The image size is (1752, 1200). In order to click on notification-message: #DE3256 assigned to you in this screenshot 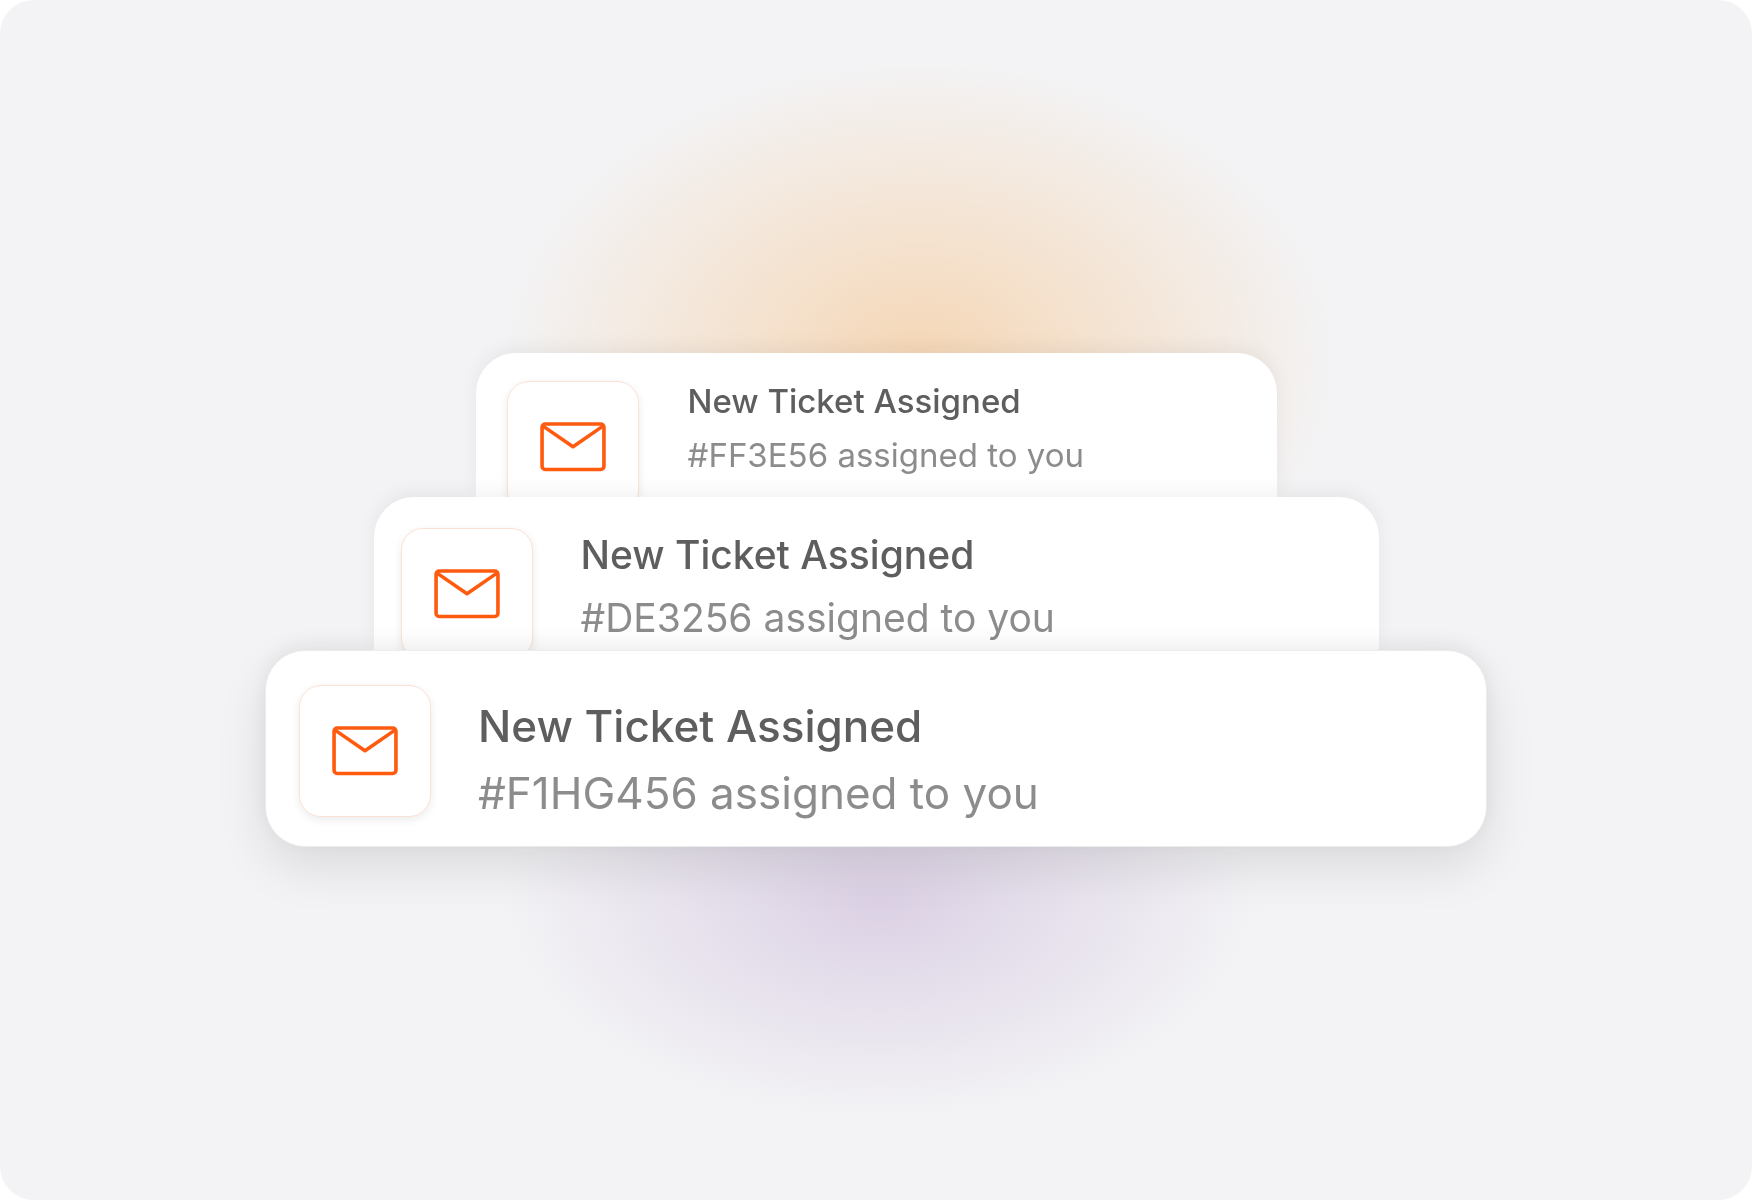, I will do `click(817, 618)`.